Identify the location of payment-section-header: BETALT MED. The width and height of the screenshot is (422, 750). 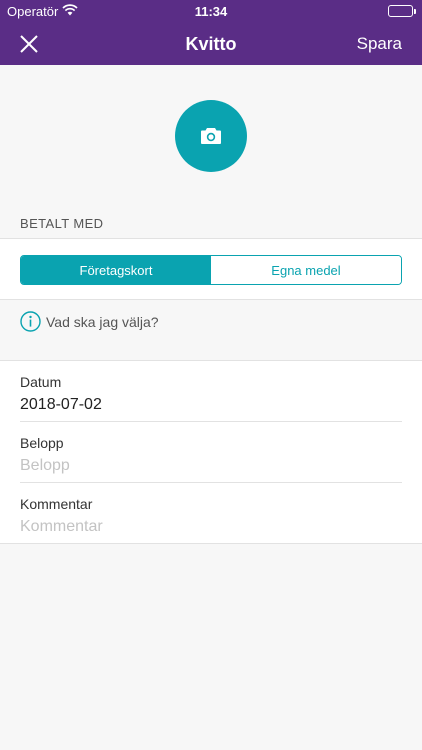
(62, 223).